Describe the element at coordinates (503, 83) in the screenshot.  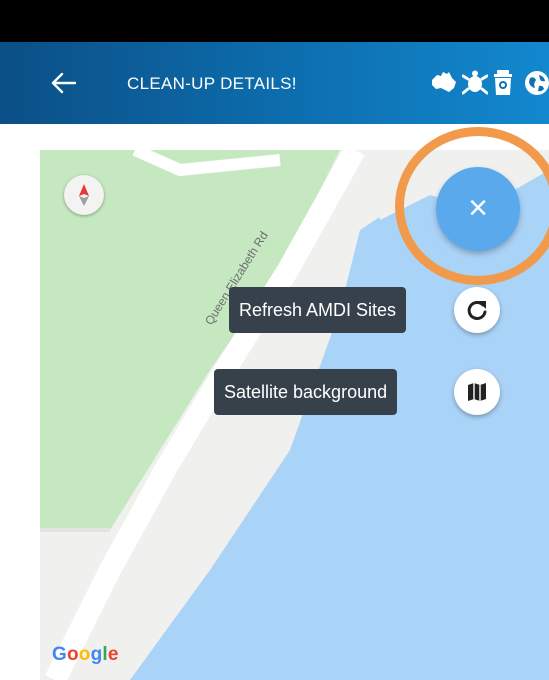
I see `bin-icon` at that location.